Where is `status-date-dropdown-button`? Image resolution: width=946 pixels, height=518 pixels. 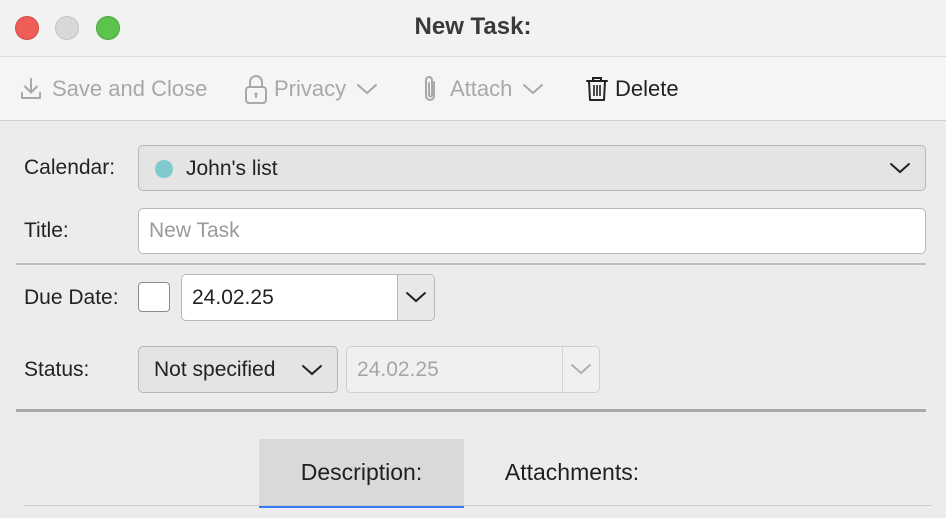 status-date-dropdown-button is located at coordinates (580, 369).